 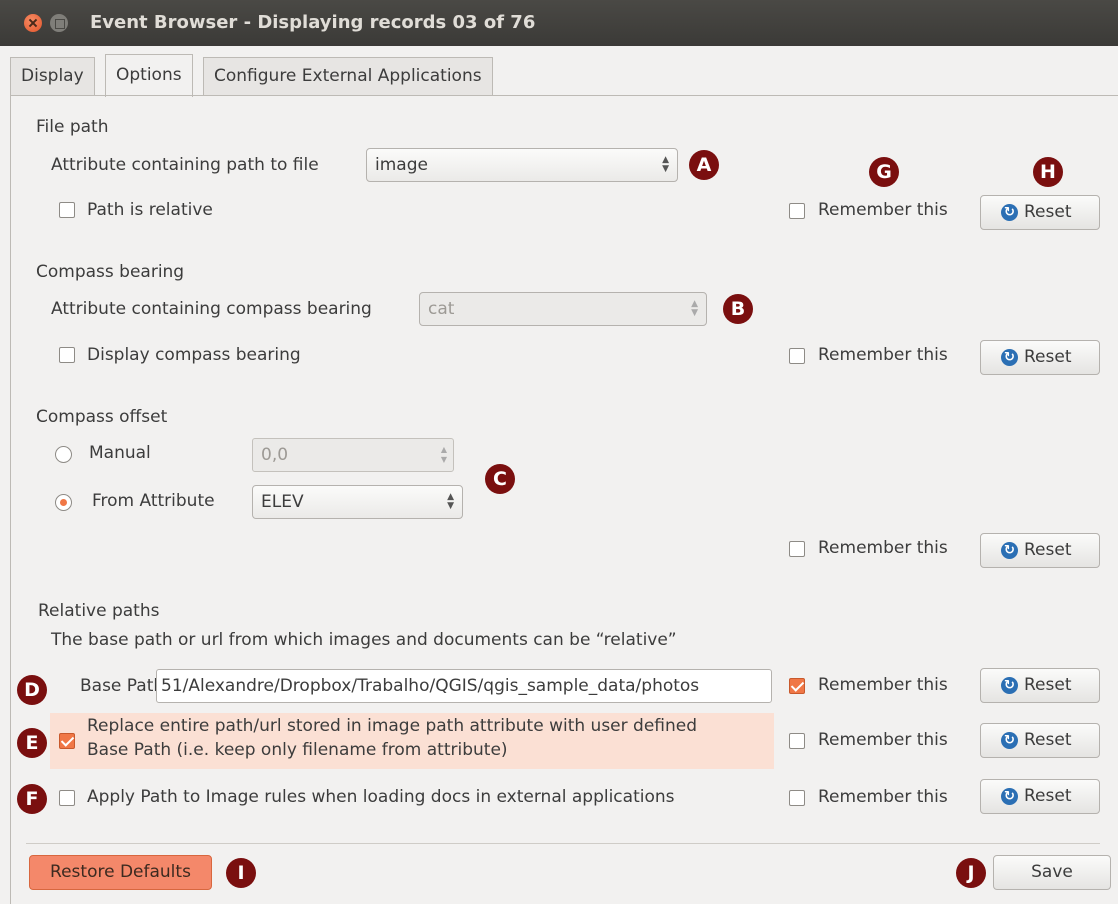 What do you see at coordinates (122, 686) in the screenshot?
I see `base-path-label: Base Path` at bounding box center [122, 686].